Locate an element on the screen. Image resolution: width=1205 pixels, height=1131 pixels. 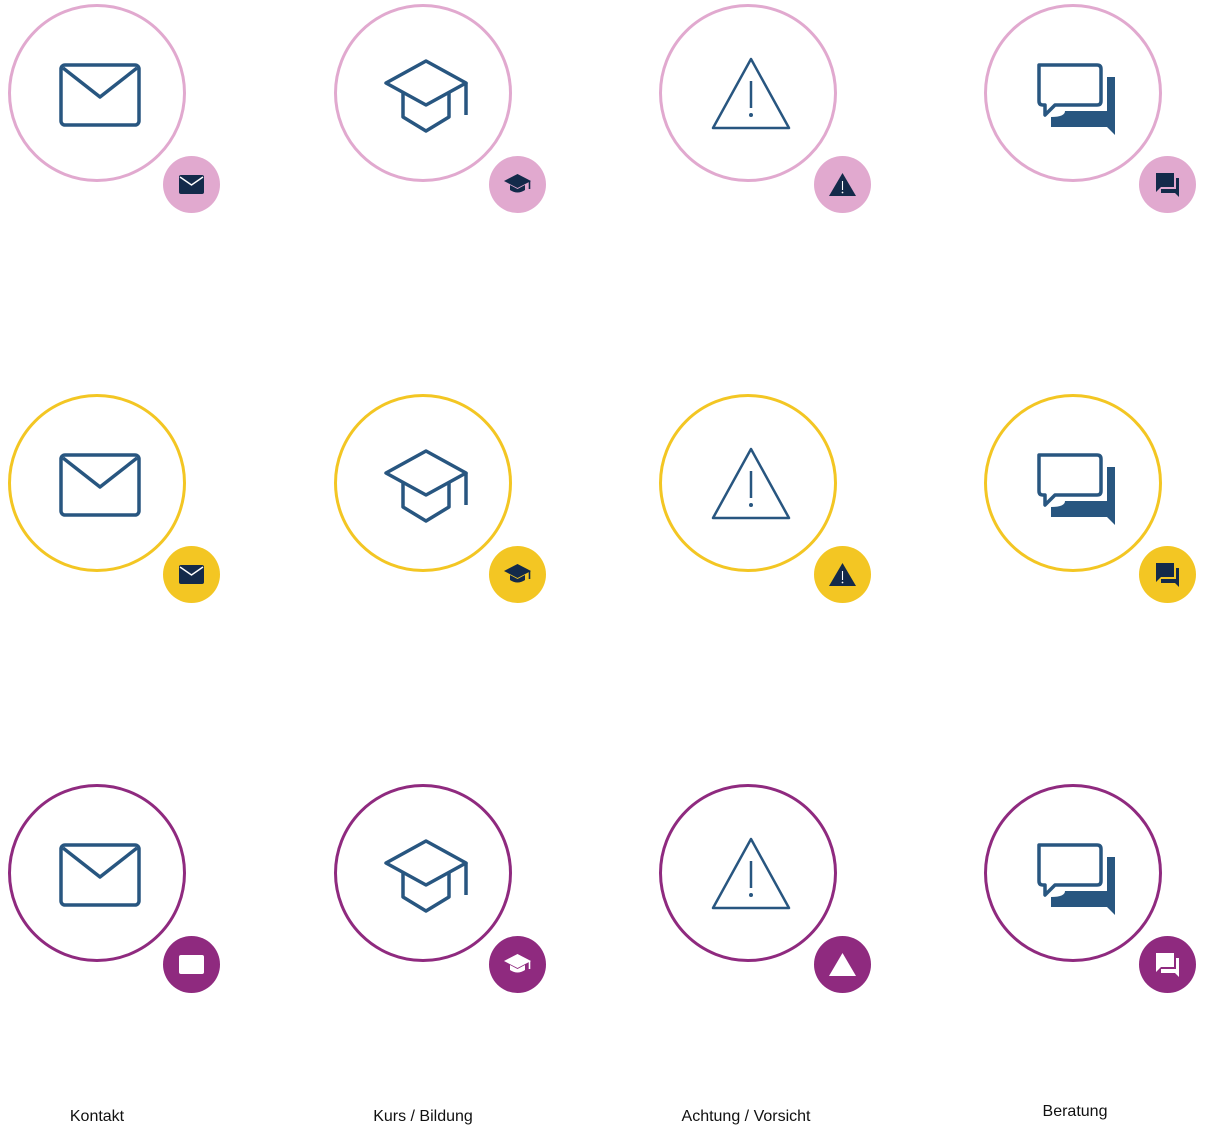
icon-cell-pink-warning is located at coordinates (779, 124).